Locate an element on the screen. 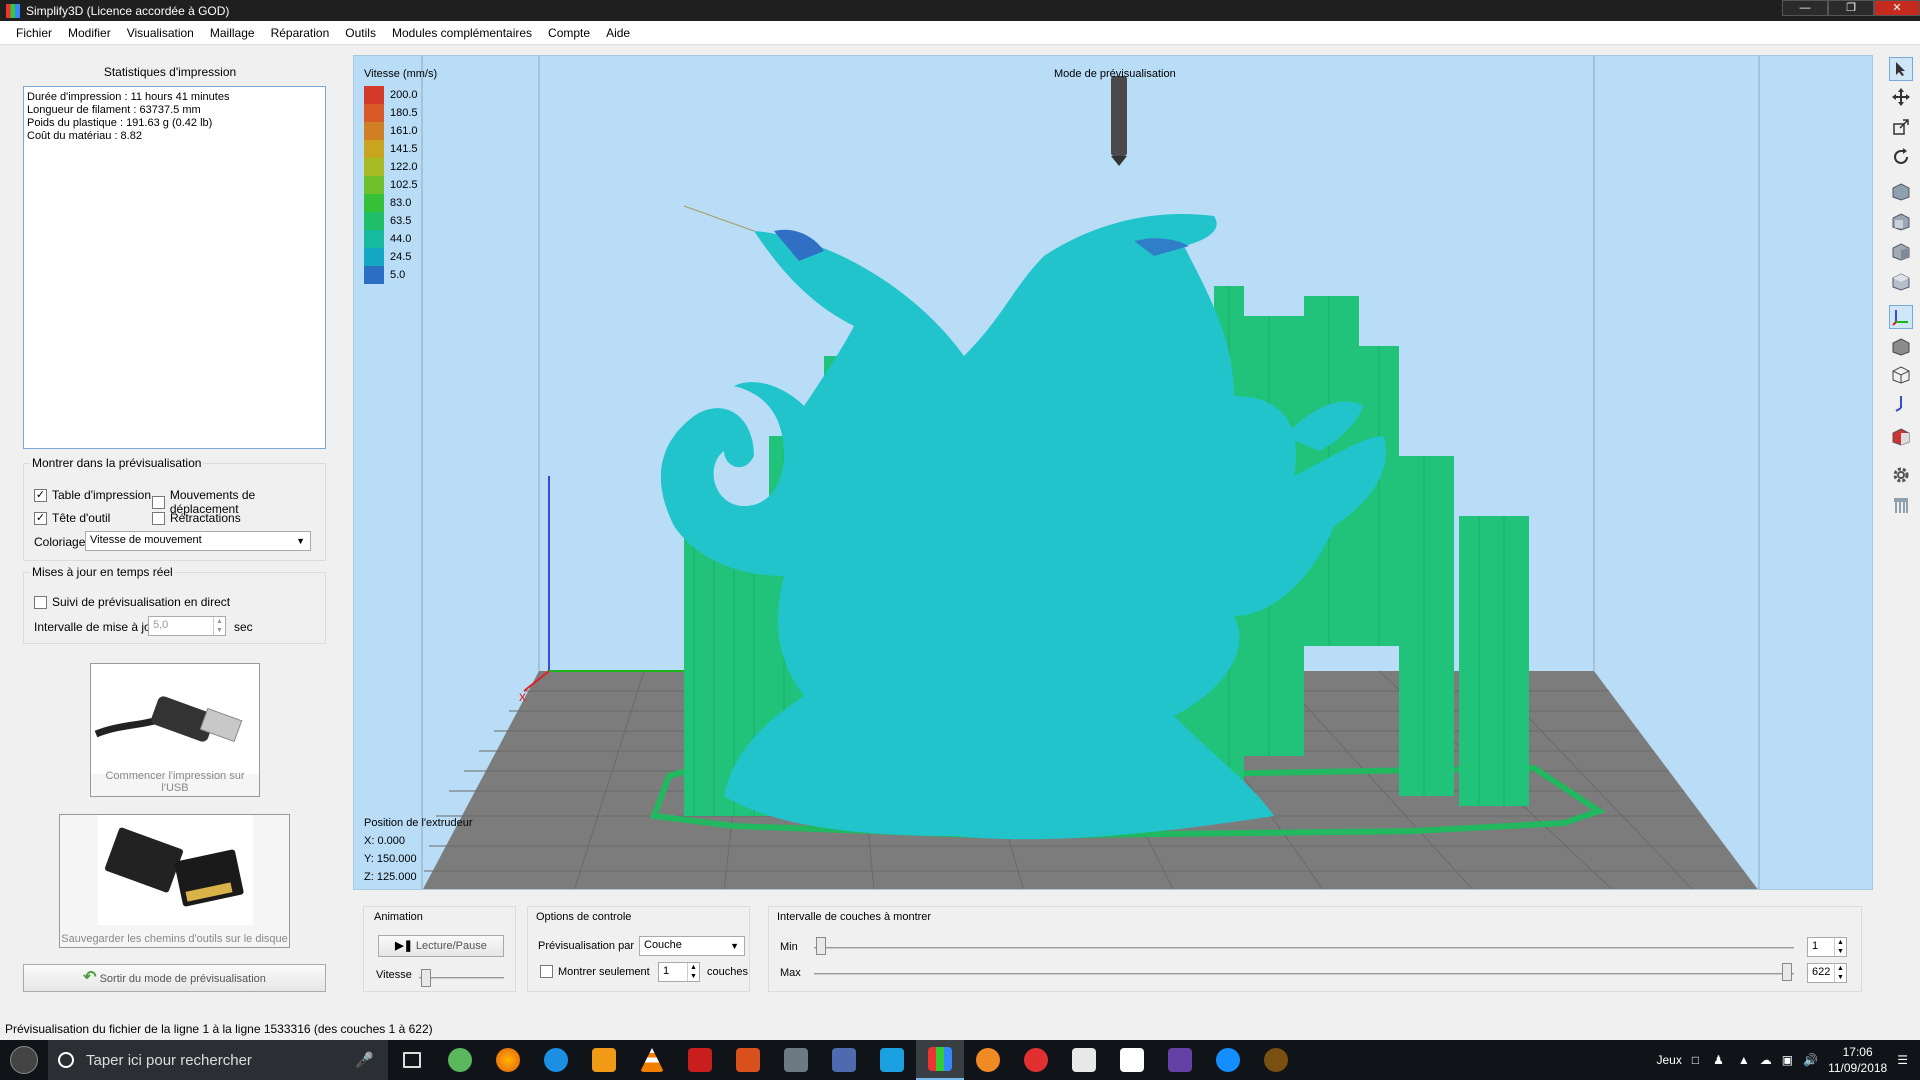 The width and height of the screenshot is (1920, 1080). checkbox-tool-head: ✓ Tête d'outil is located at coordinates (72, 518).